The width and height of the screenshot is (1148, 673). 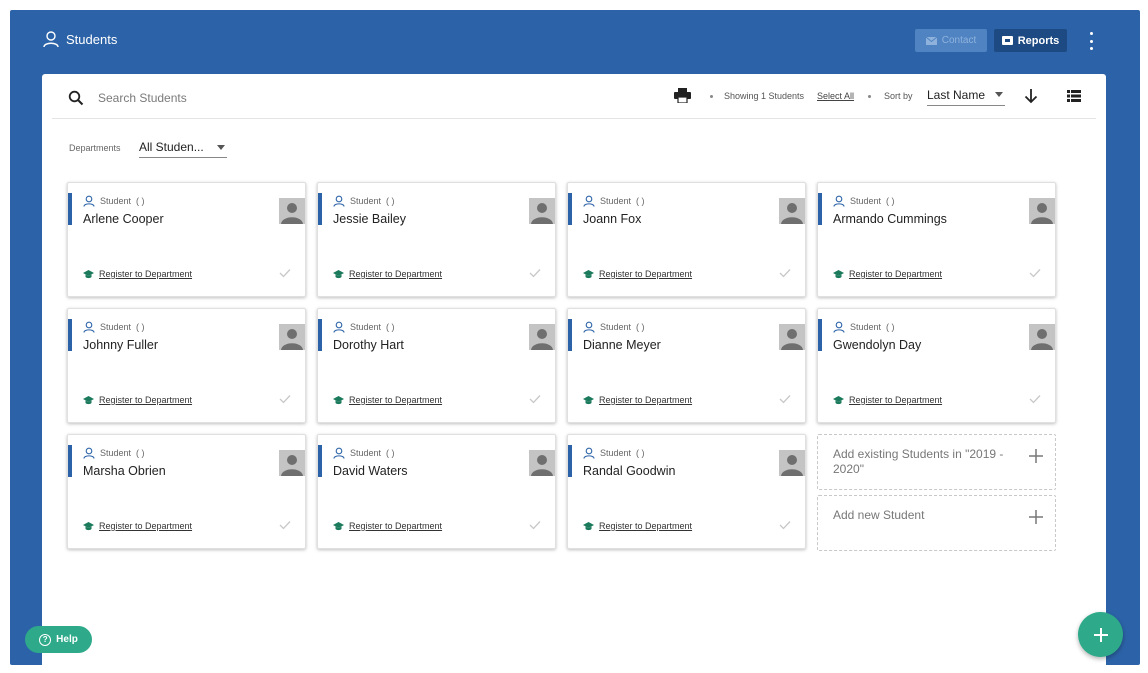 What do you see at coordinates (936, 462) in the screenshot?
I see `add-existing-students-card: Add existing Students in "2019 - 2020"` at bounding box center [936, 462].